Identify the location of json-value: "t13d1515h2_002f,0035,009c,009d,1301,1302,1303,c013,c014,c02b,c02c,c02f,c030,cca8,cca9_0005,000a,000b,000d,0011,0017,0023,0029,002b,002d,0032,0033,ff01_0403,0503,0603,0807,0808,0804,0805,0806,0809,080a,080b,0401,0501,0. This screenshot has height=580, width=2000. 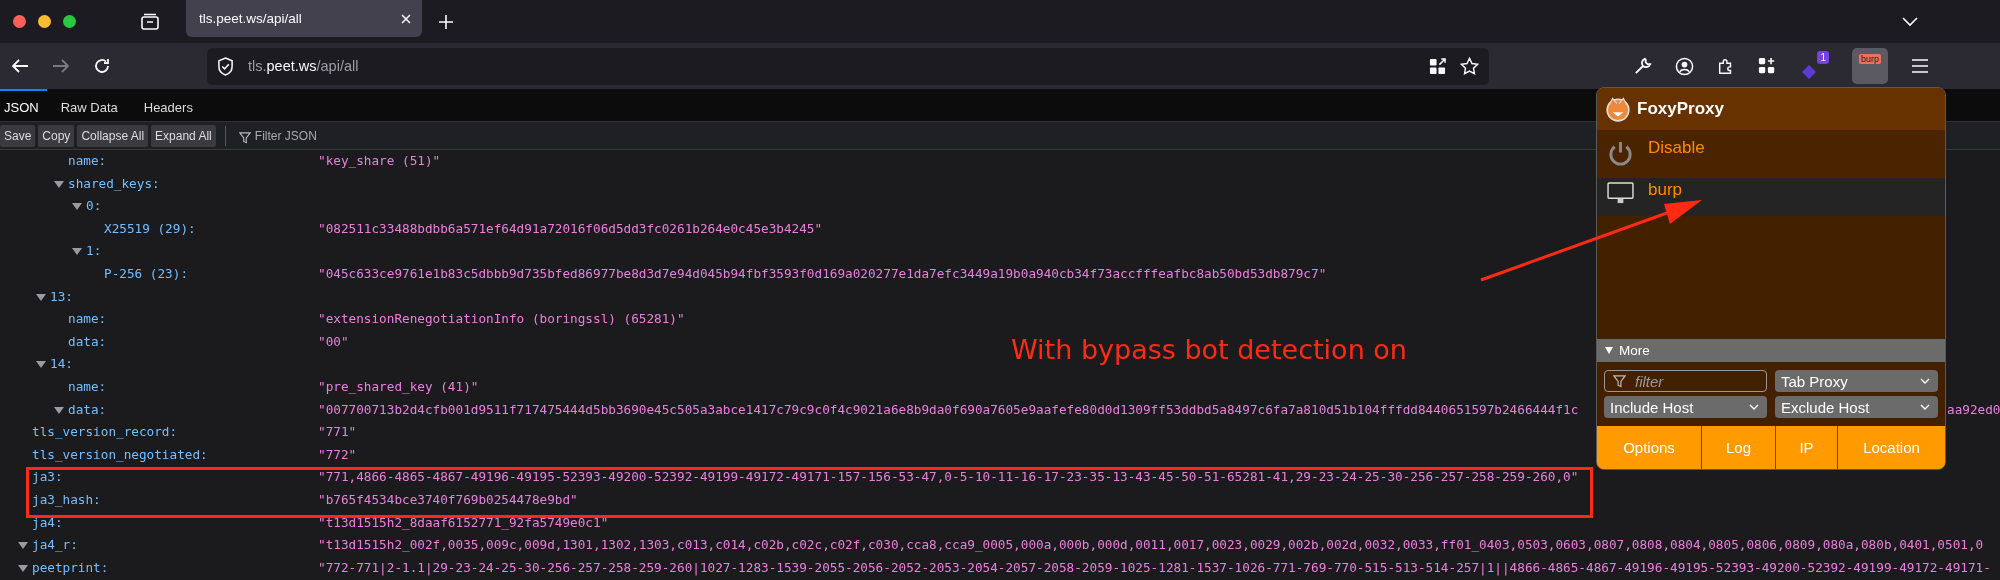
(1151, 545).